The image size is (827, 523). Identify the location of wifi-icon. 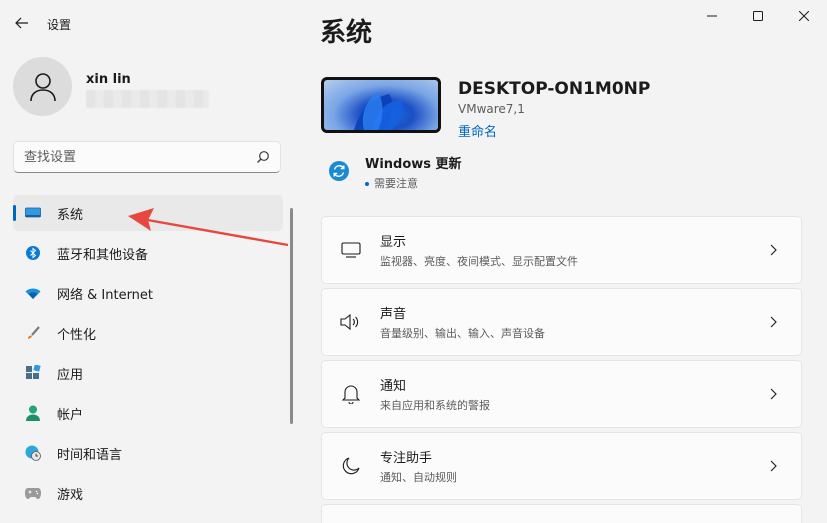
(33, 293).